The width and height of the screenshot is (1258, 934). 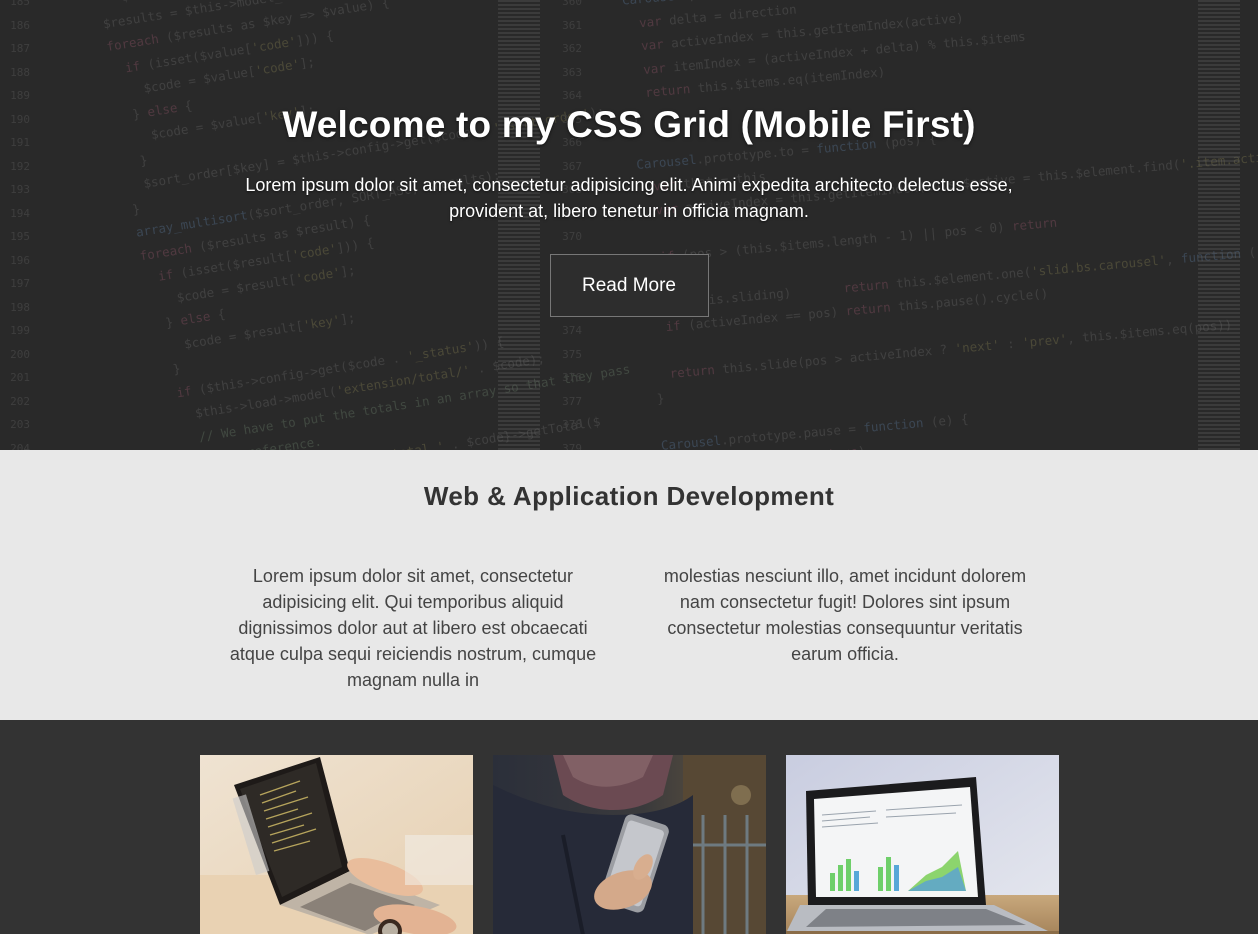 What do you see at coordinates (629, 844) in the screenshot?
I see `phone-in-hand-photo` at bounding box center [629, 844].